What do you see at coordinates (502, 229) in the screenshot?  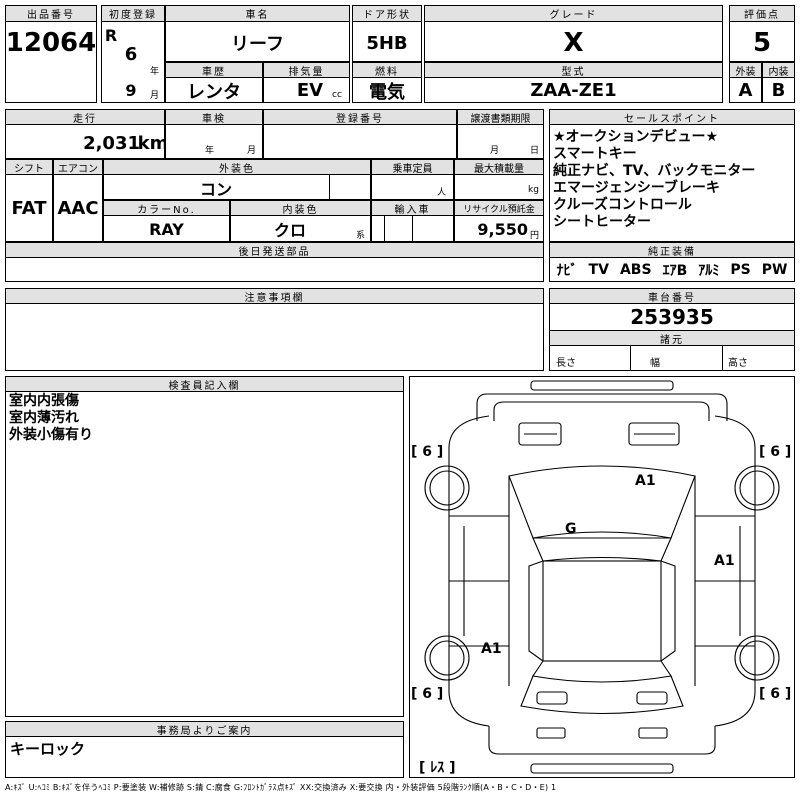 I see `recycle-value: 9,550` at bounding box center [502, 229].